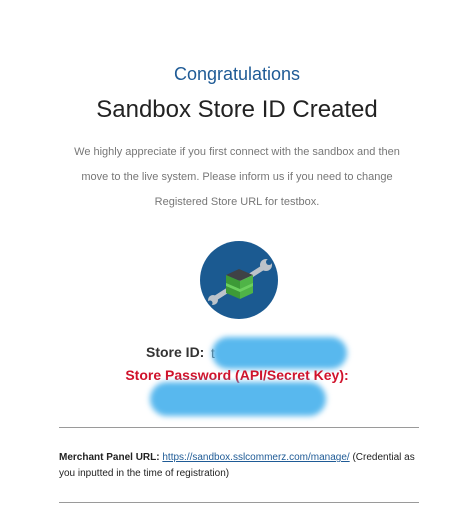 The image size is (474, 505). Describe the element at coordinates (109, 457) in the screenshot. I see `merchant-panel-label: Merchant Panel URL:` at that location.